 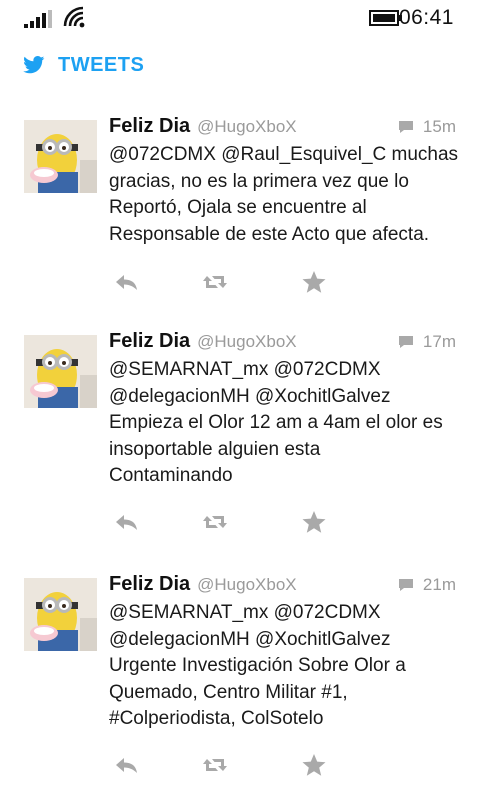 What do you see at coordinates (276, 422) in the screenshot?
I see `tweet-text-line: Empieza el Olor 12 am a 4am el olor es` at bounding box center [276, 422].